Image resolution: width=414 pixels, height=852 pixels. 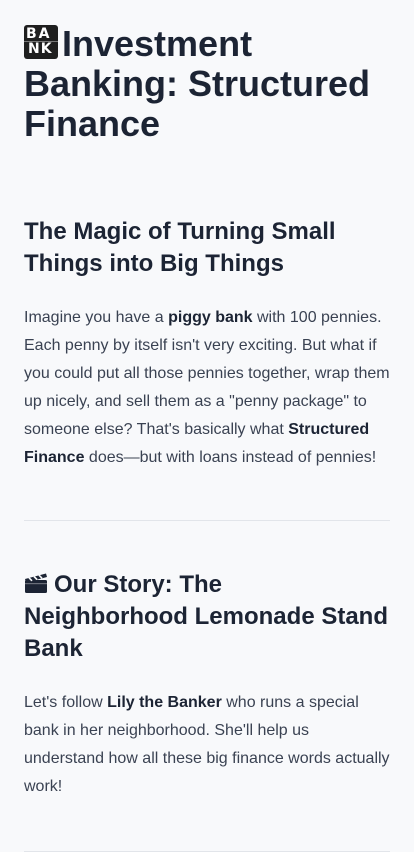 I want to click on bank-icon: BA NK, so click(x=41, y=42).